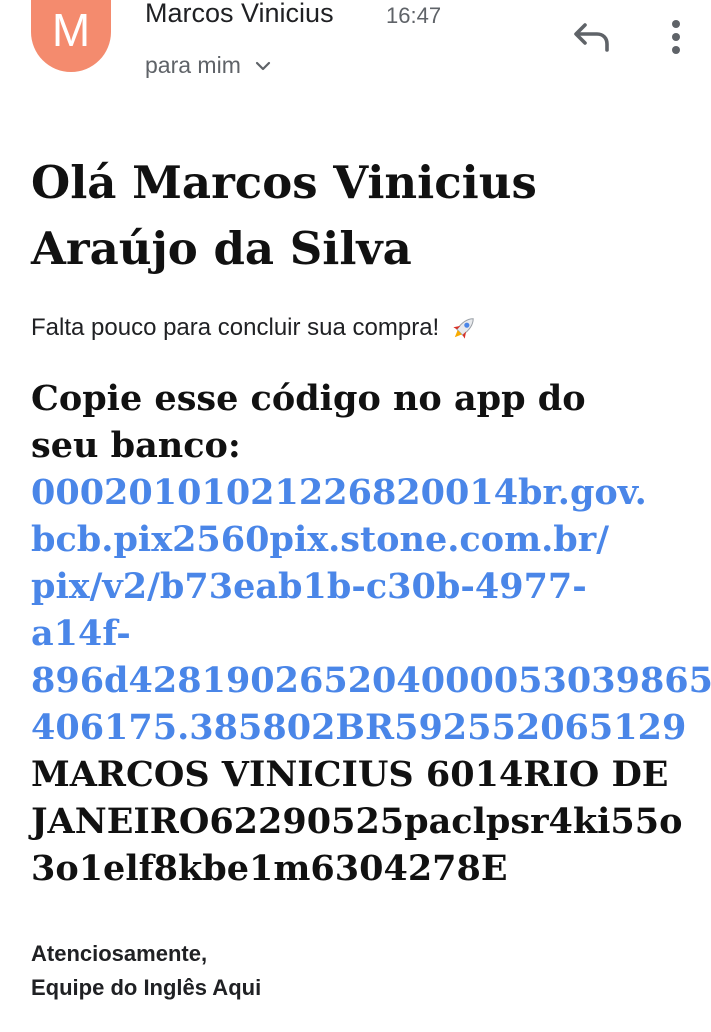  Describe the element at coordinates (262, 65) in the screenshot. I see `chevron-down-icon` at that location.